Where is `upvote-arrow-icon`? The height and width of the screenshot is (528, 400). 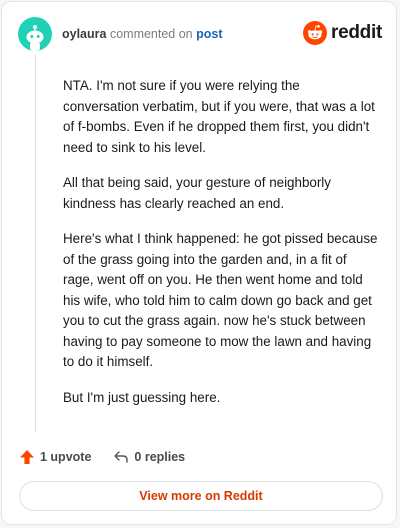 upvote-arrow-icon is located at coordinates (27, 457).